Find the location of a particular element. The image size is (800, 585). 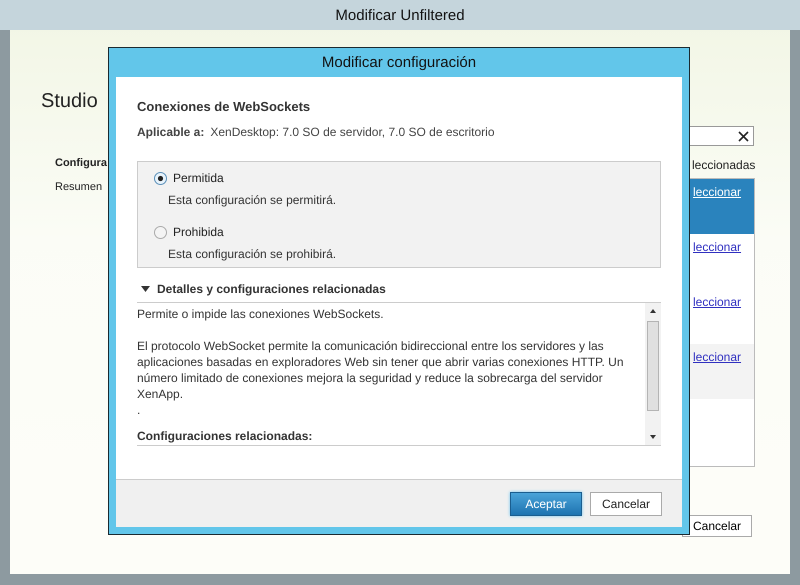

app-heading: Studio is located at coordinates (70, 101).